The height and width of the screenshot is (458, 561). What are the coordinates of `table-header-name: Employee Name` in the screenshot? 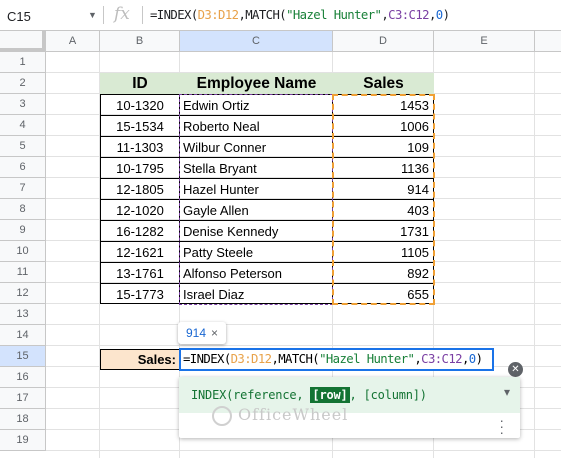 It's located at (256, 83).